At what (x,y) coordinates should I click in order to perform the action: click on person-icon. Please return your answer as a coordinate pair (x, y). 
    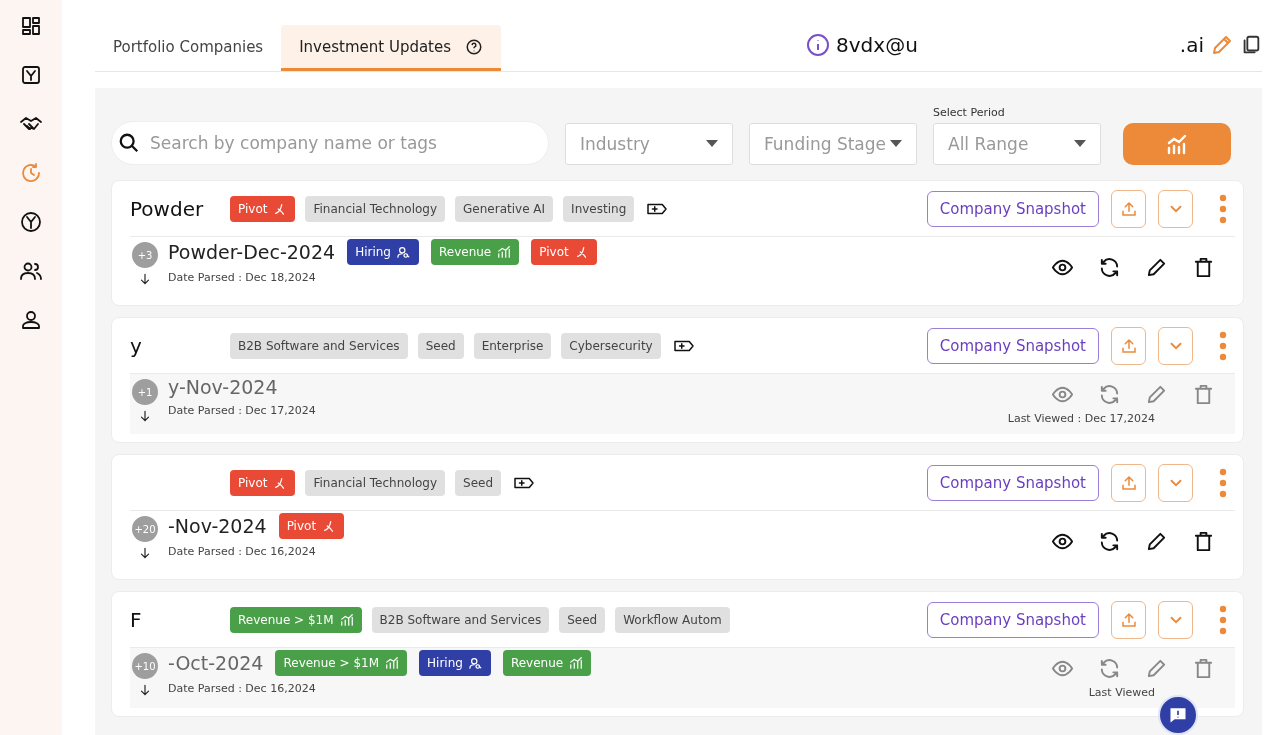
    Looking at the image, I should click on (31, 320).